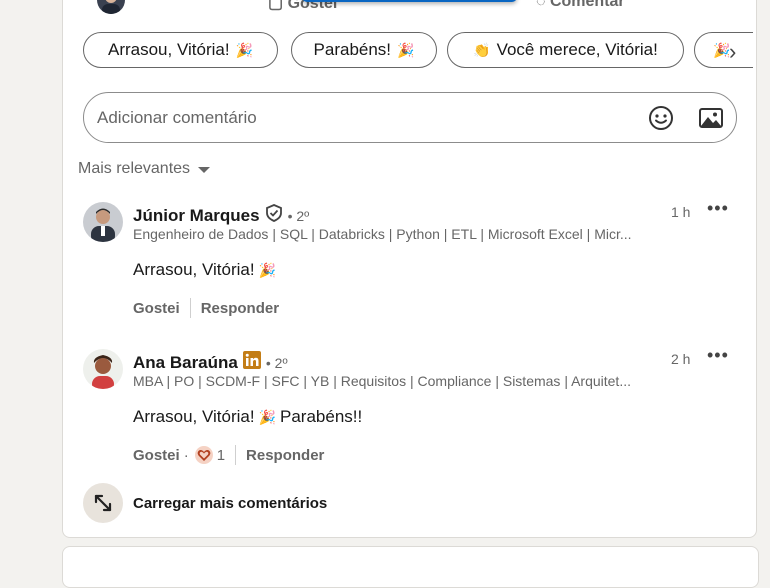 The height and width of the screenshot is (588, 770). What do you see at coordinates (221, 455) in the screenshot?
I see `reaction-count: 1` at bounding box center [221, 455].